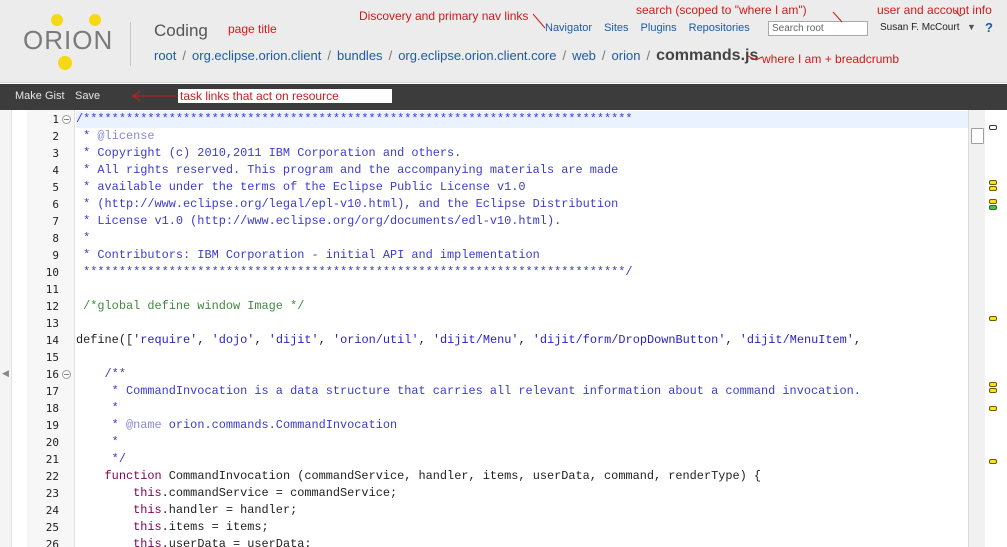 This screenshot has height=547, width=1007. Describe the element at coordinates (52, 340) in the screenshot. I see `line-number: 14` at that location.